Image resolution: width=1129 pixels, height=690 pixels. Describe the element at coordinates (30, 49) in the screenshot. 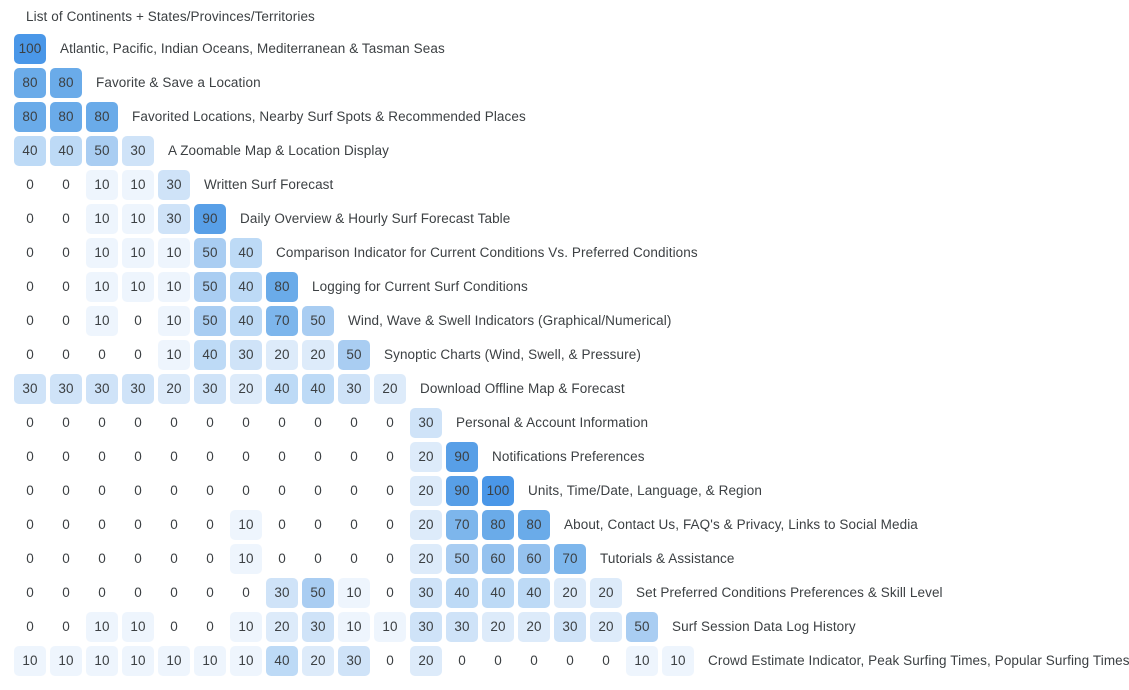

I see `matrix-cell: 100` at that location.